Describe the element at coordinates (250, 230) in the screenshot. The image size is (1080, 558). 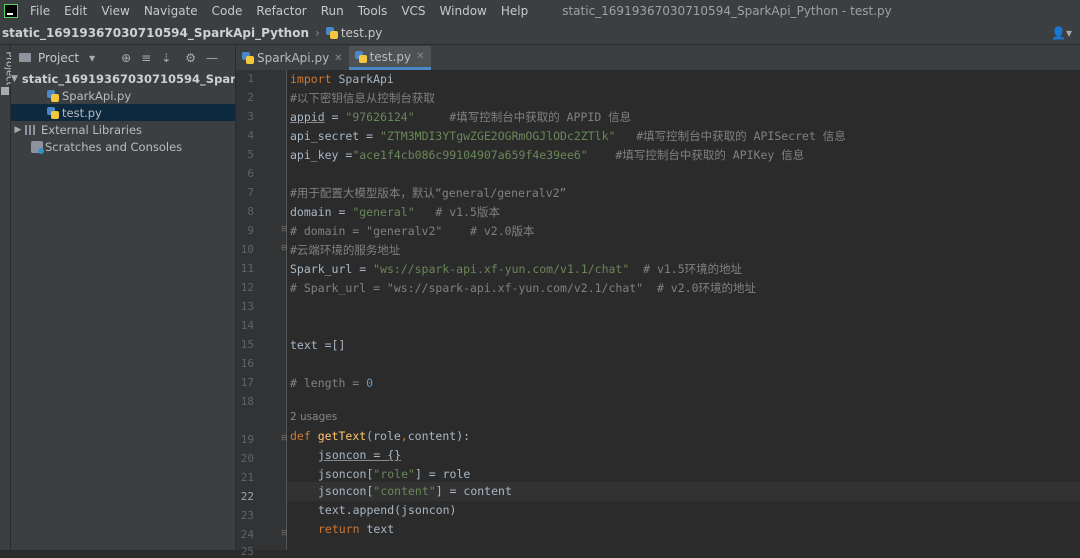
I see `line-number: 9` at that location.